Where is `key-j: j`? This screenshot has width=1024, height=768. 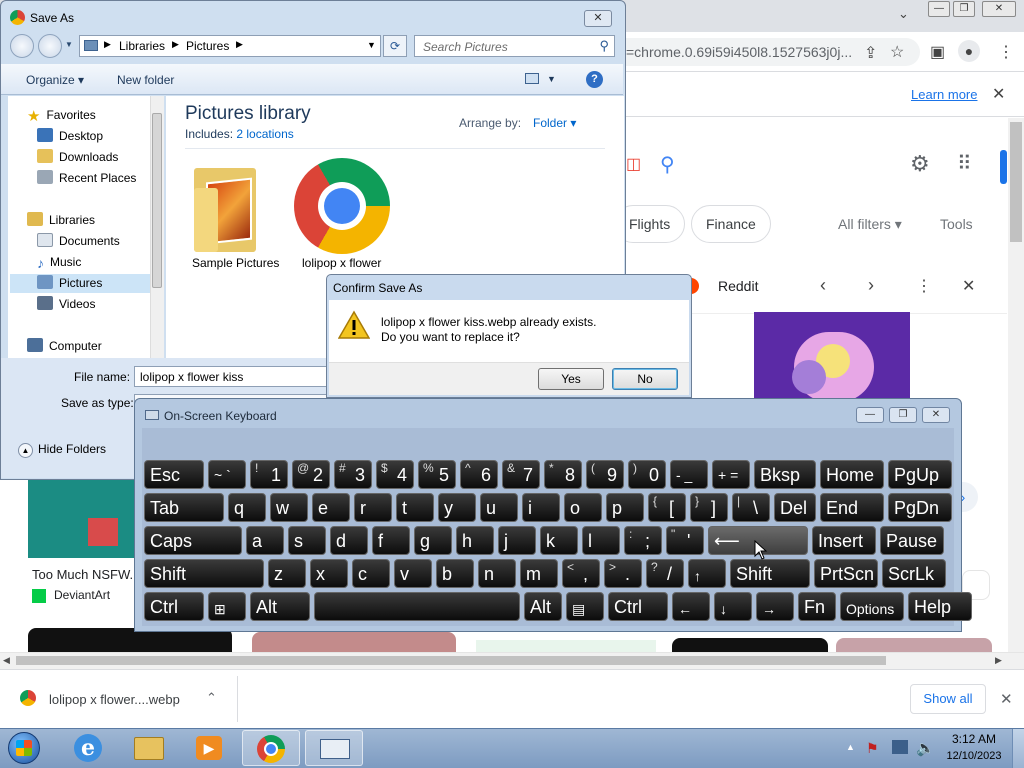
key-j: j is located at coordinates (517, 540).